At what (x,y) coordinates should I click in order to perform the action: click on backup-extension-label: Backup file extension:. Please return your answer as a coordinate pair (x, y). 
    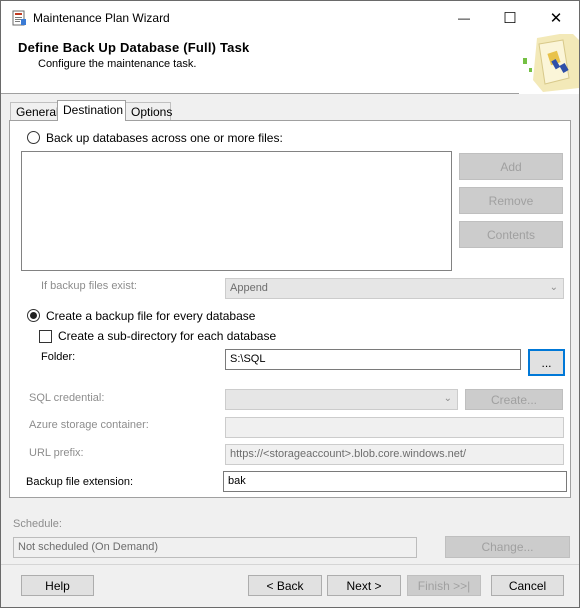
    Looking at the image, I should click on (80, 482).